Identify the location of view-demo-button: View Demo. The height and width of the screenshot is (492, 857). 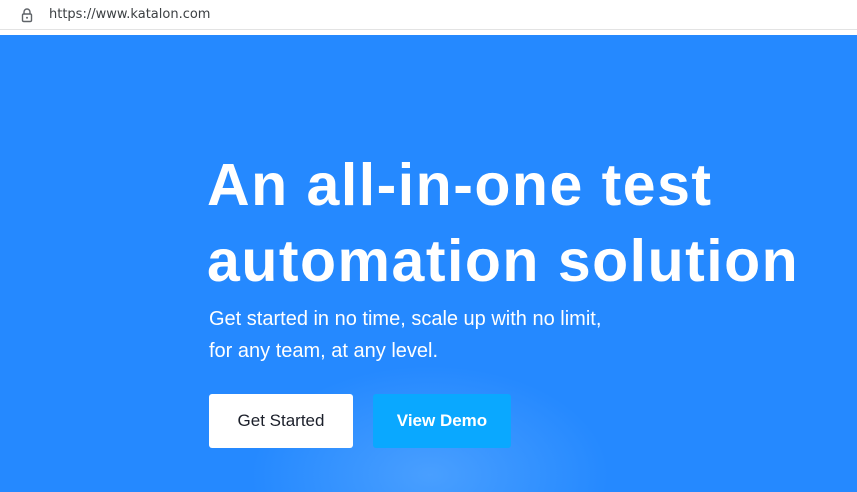
(442, 421).